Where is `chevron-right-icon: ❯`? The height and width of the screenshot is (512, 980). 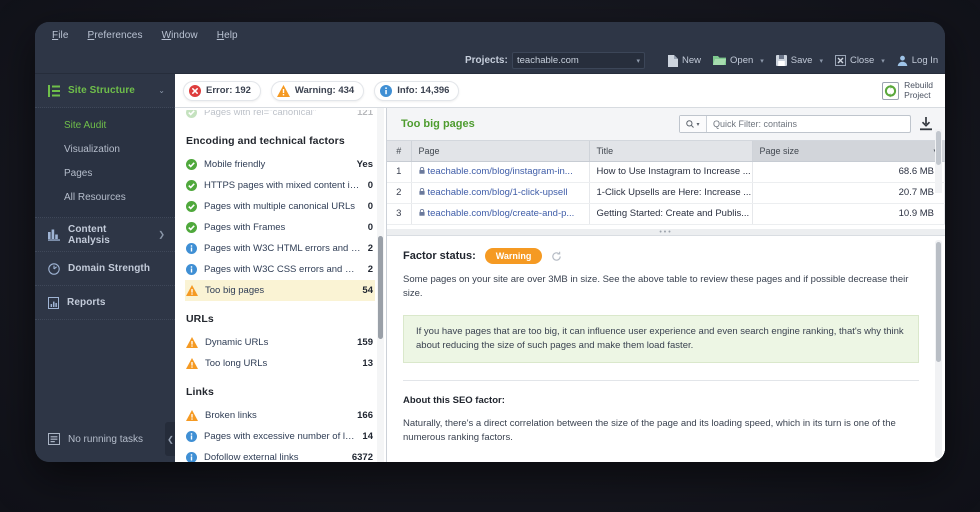
chevron-right-icon: ❯ is located at coordinates (161, 234).